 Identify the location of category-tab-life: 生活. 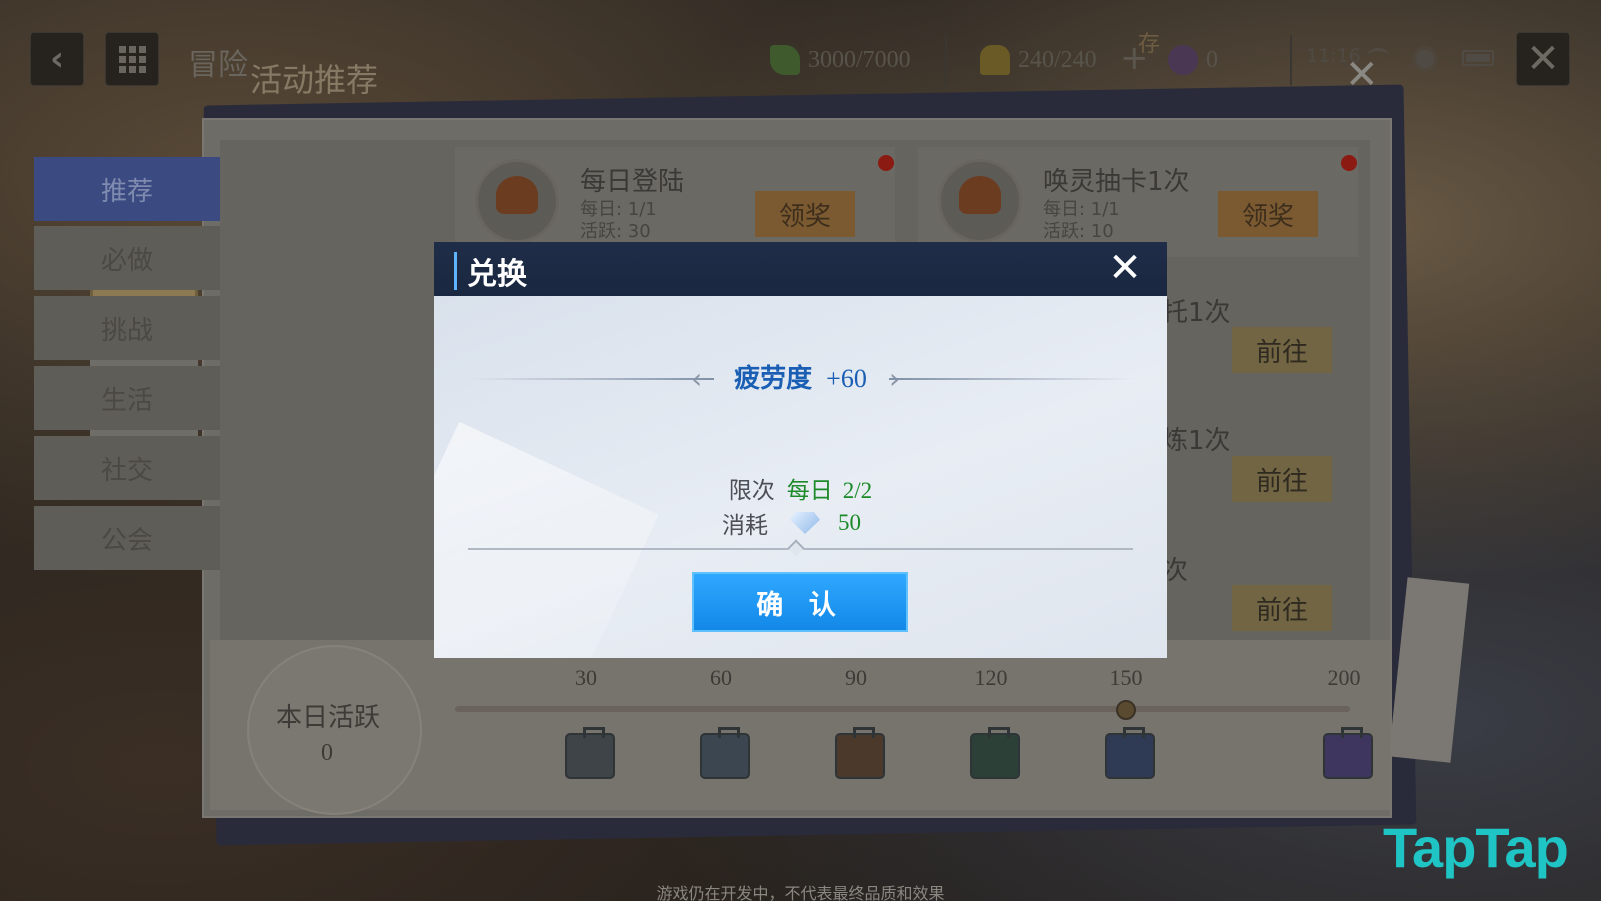
(127, 398).